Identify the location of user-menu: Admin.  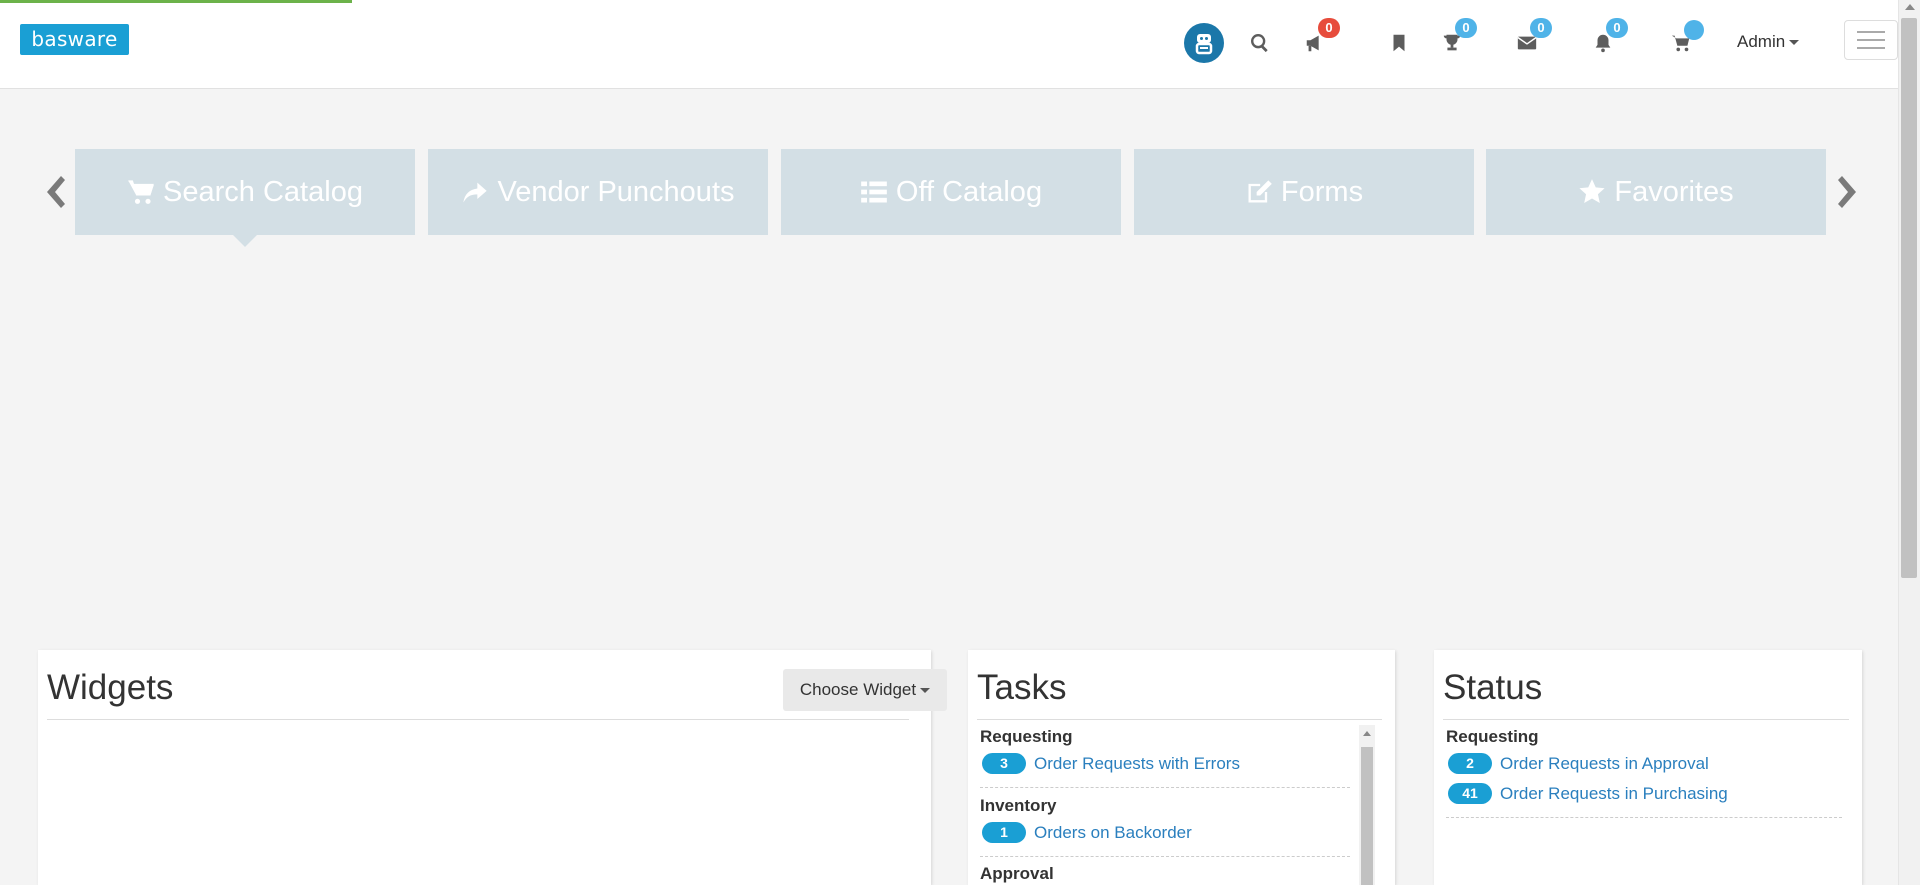
(1768, 42).